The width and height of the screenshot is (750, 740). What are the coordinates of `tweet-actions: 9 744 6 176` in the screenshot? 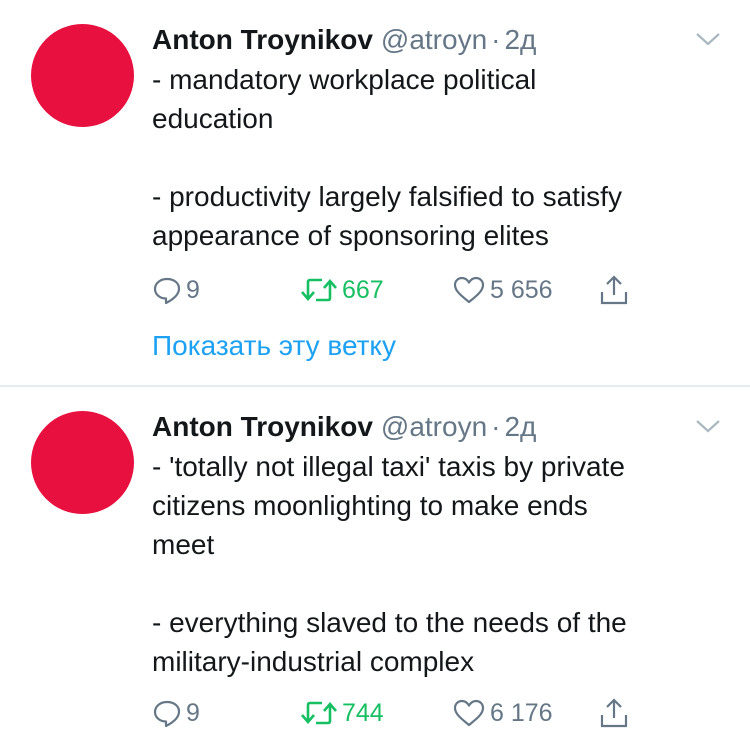 It's located at (402, 713).